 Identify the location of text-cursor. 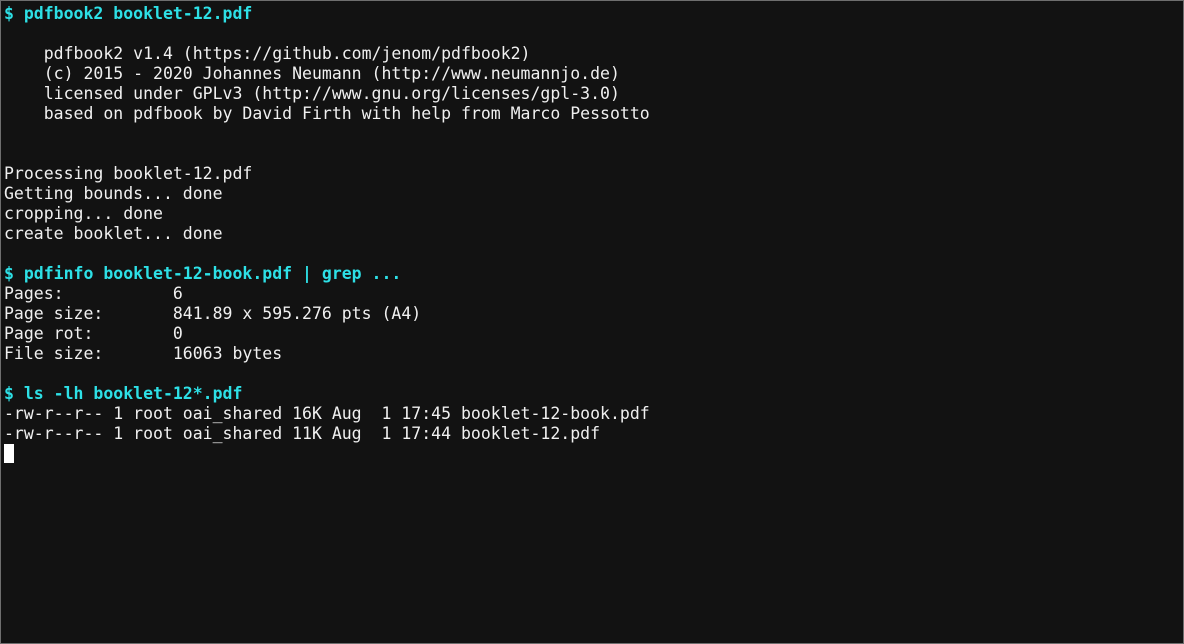
(9, 453).